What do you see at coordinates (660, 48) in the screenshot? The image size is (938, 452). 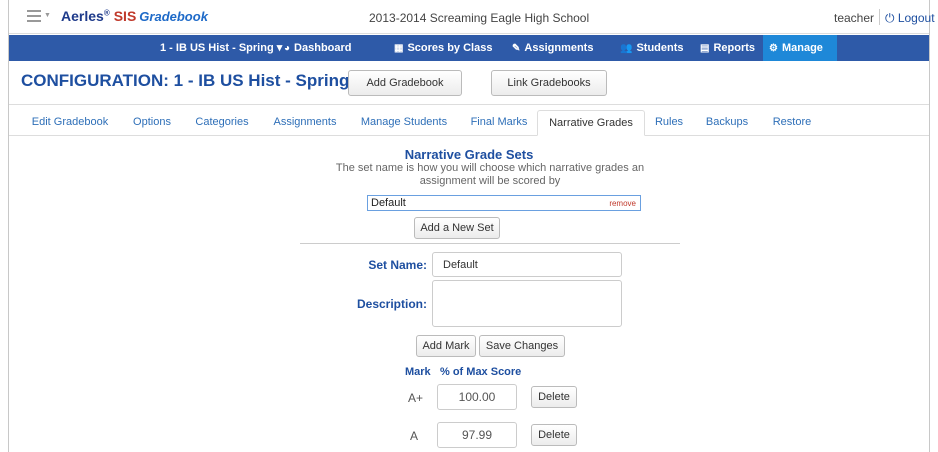 I see `nav-label: Students` at bounding box center [660, 48].